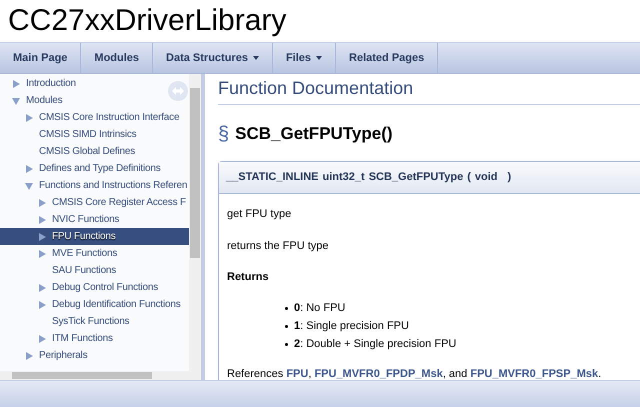 Image resolution: width=640 pixels, height=407 pixels. What do you see at coordinates (87, 152) in the screenshot?
I see `tree-item-label: CMSIS Global Defines` at bounding box center [87, 152].